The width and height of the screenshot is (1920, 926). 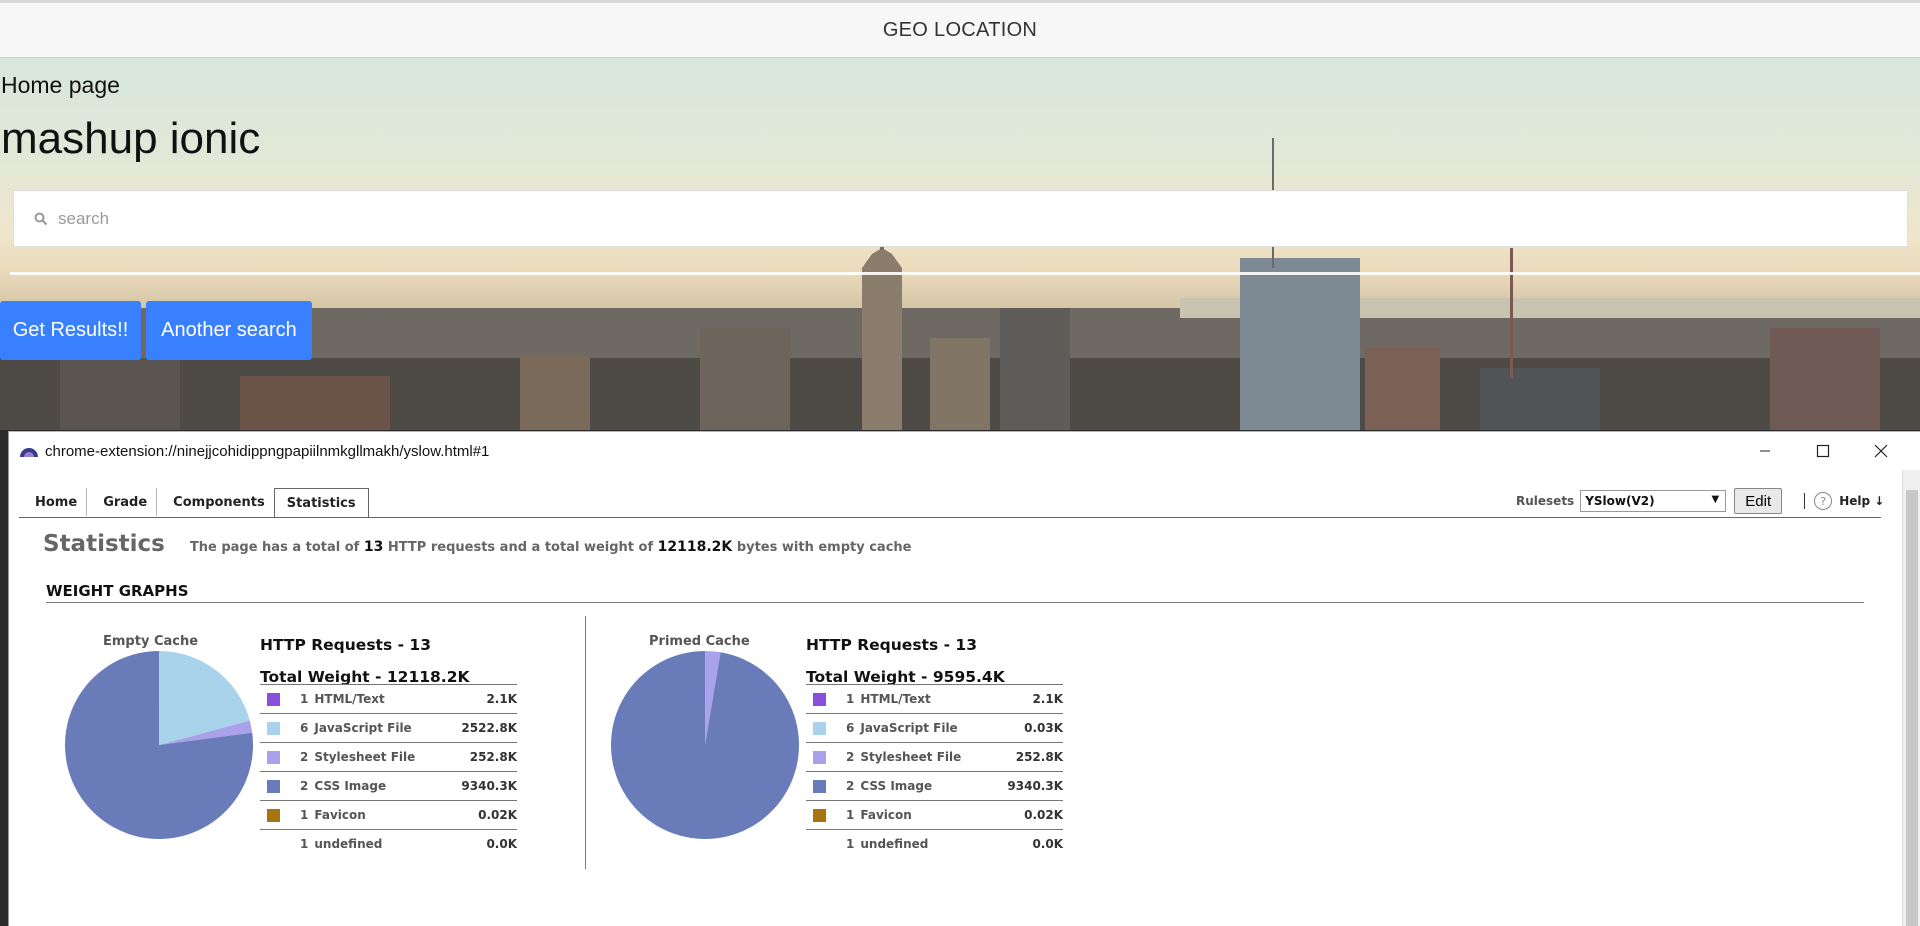 What do you see at coordinates (122, 502) in the screenshot?
I see `tab-grade: Grade` at bounding box center [122, 502].